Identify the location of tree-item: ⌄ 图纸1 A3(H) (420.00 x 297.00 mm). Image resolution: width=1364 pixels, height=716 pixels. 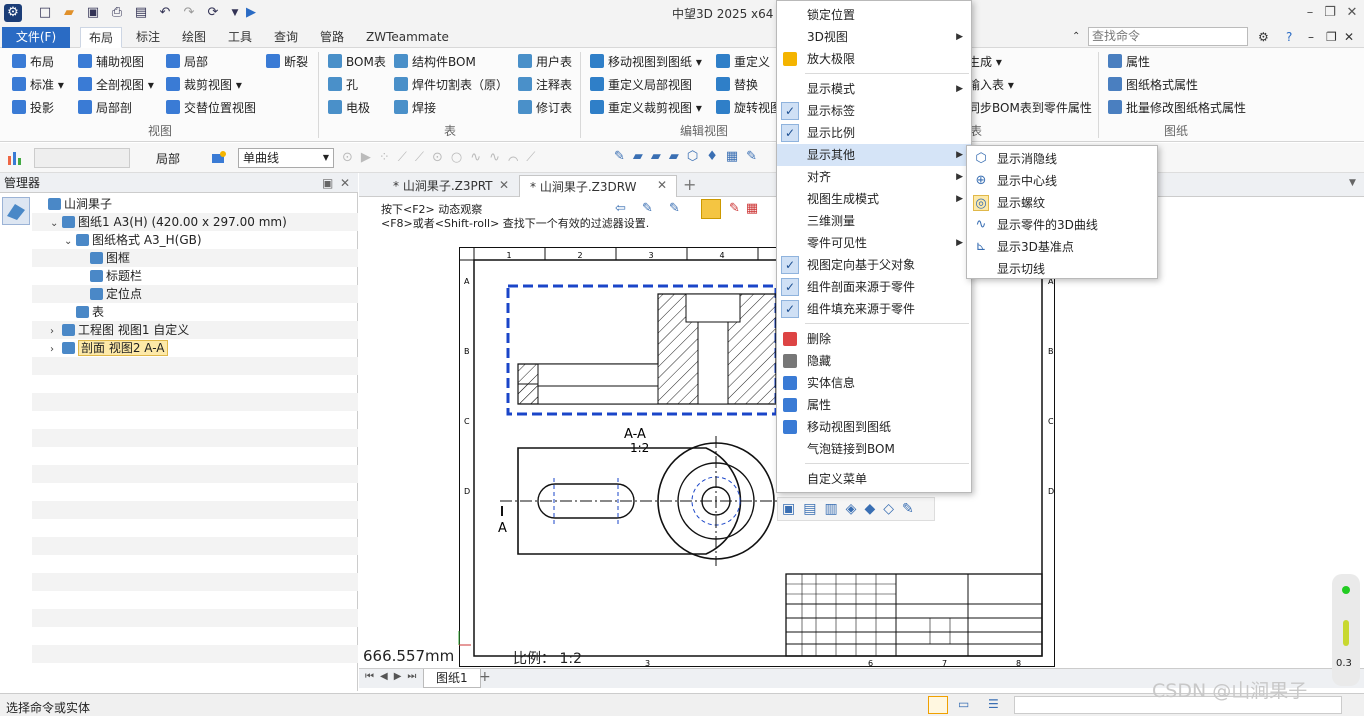
(195, 222).